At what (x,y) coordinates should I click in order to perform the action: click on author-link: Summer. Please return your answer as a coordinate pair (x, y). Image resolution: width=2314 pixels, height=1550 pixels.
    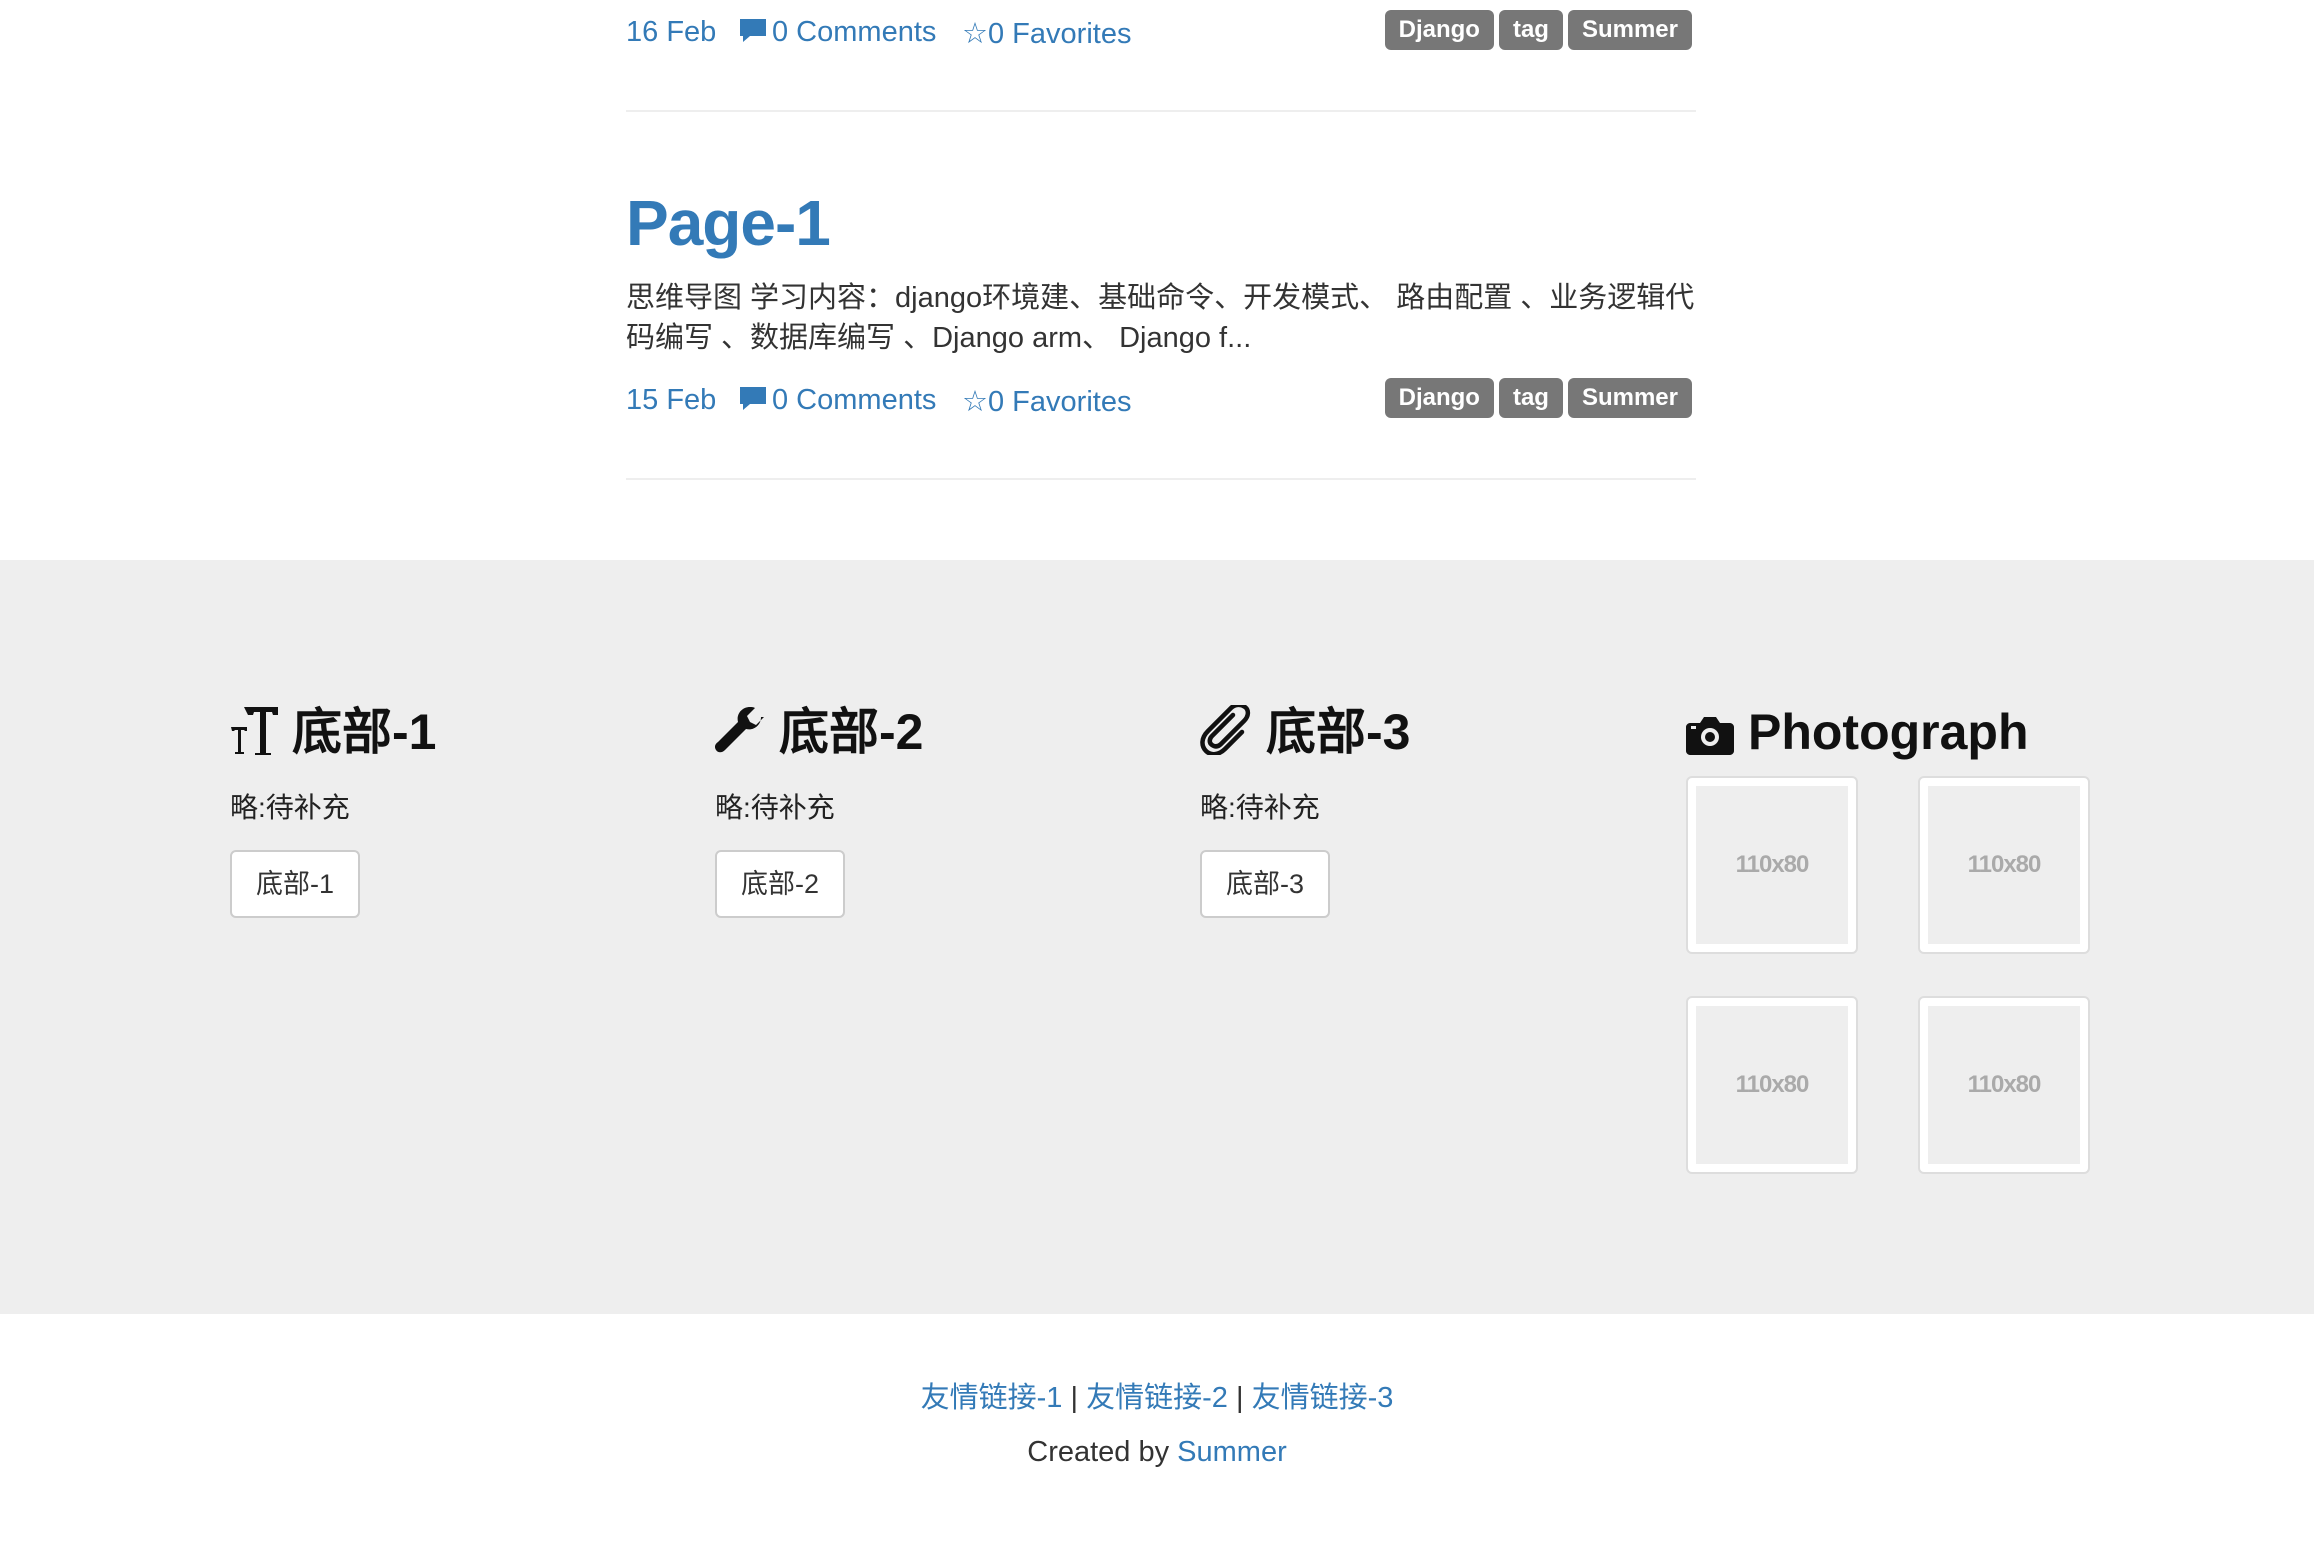
    Looking at the image, I should click on (1232, 1452).